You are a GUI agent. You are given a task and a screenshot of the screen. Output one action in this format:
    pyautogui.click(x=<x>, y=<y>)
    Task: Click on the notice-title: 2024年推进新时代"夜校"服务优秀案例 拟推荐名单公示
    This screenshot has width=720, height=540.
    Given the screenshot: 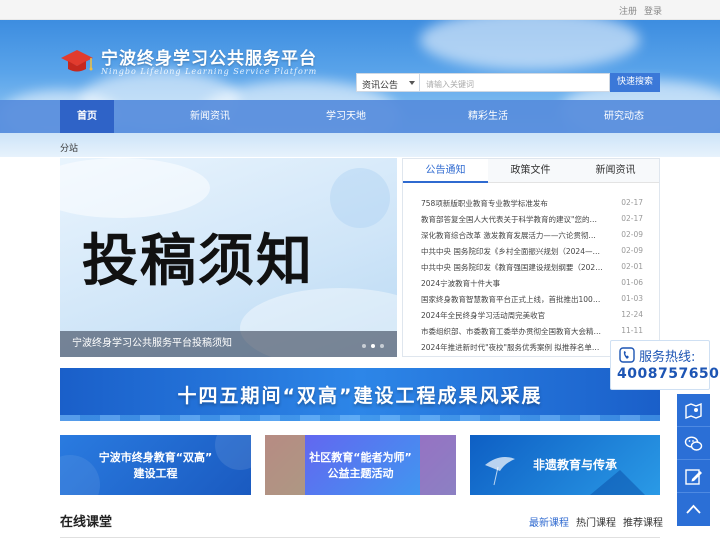 What is the action you would take?
    pyautogui.click(x=512, y=347)
    